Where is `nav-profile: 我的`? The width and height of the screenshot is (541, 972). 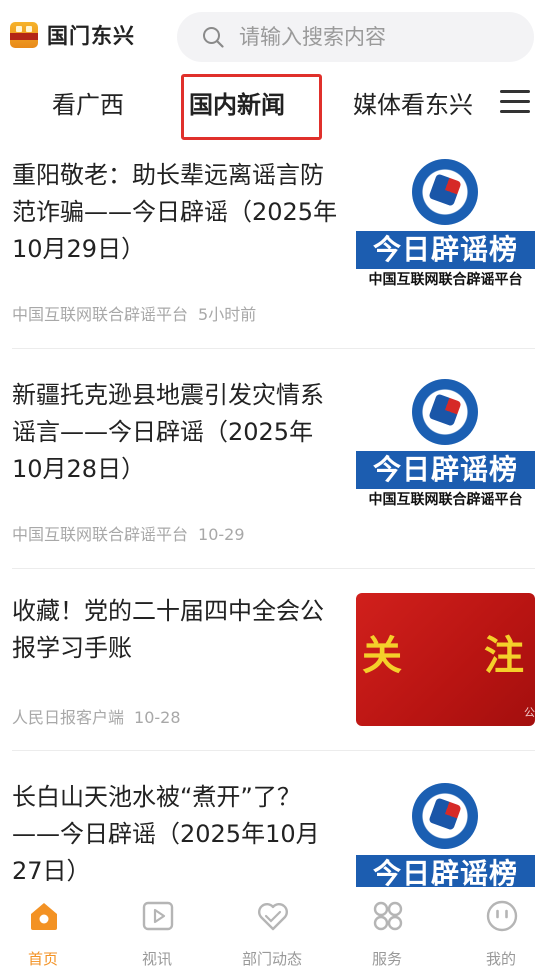 nav-profile: 我的 is located at coordinates (501, 929).